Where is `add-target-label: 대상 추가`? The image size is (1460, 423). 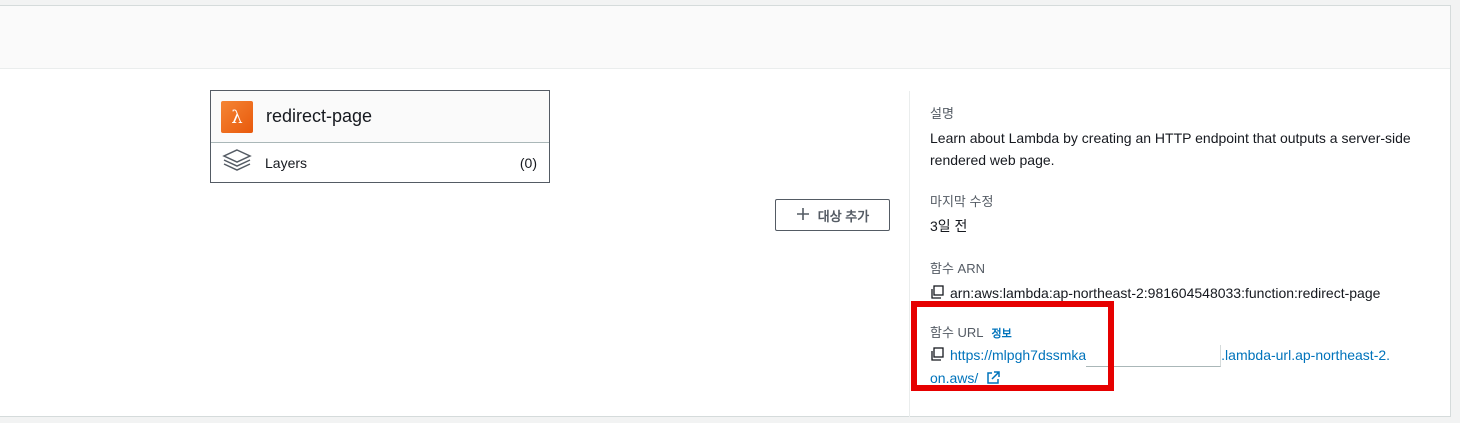 add-target-label: 대상 추가 is located at coordinates (843, 216).